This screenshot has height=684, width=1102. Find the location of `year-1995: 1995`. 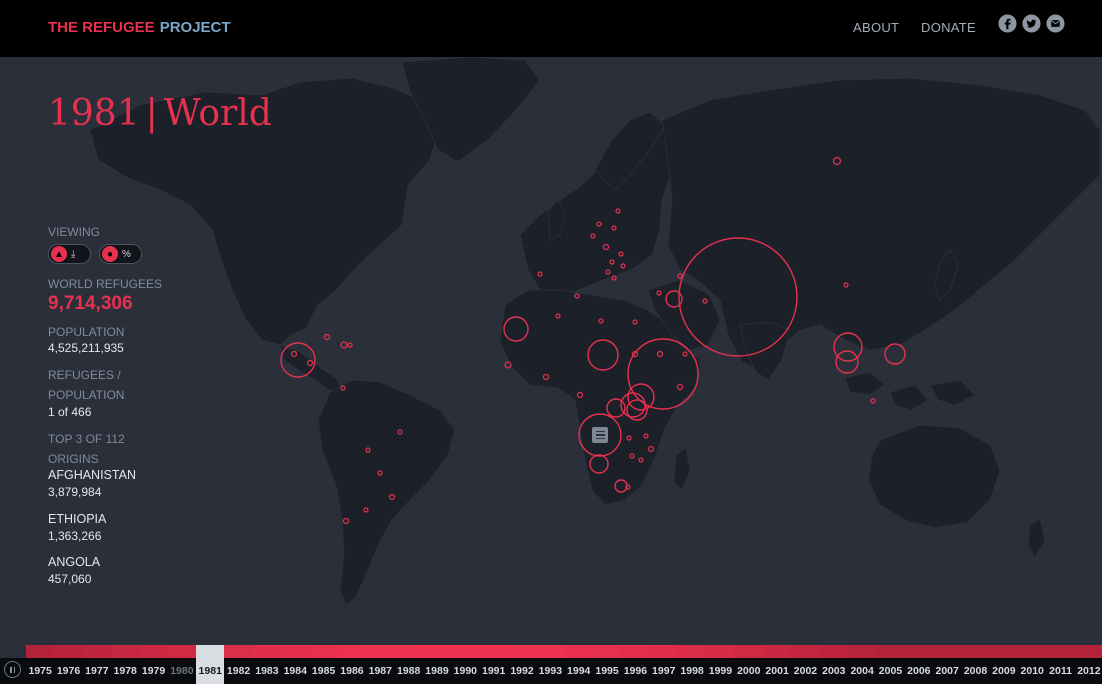

year-1995: 1995 is located at coordinates (607, 671).